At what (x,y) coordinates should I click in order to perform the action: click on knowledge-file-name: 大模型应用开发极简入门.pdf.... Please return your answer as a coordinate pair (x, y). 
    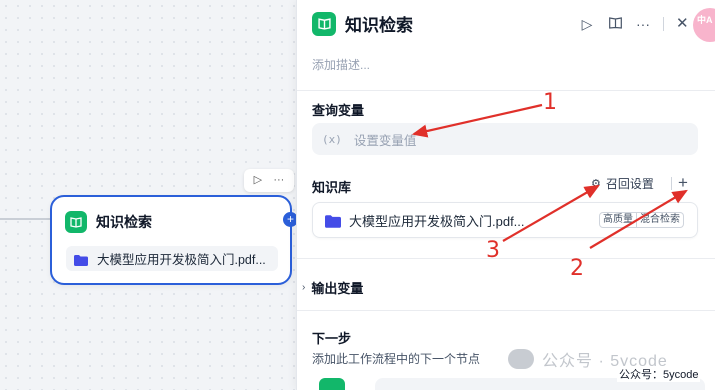
    Looking at the image, I should click on (437, 221).